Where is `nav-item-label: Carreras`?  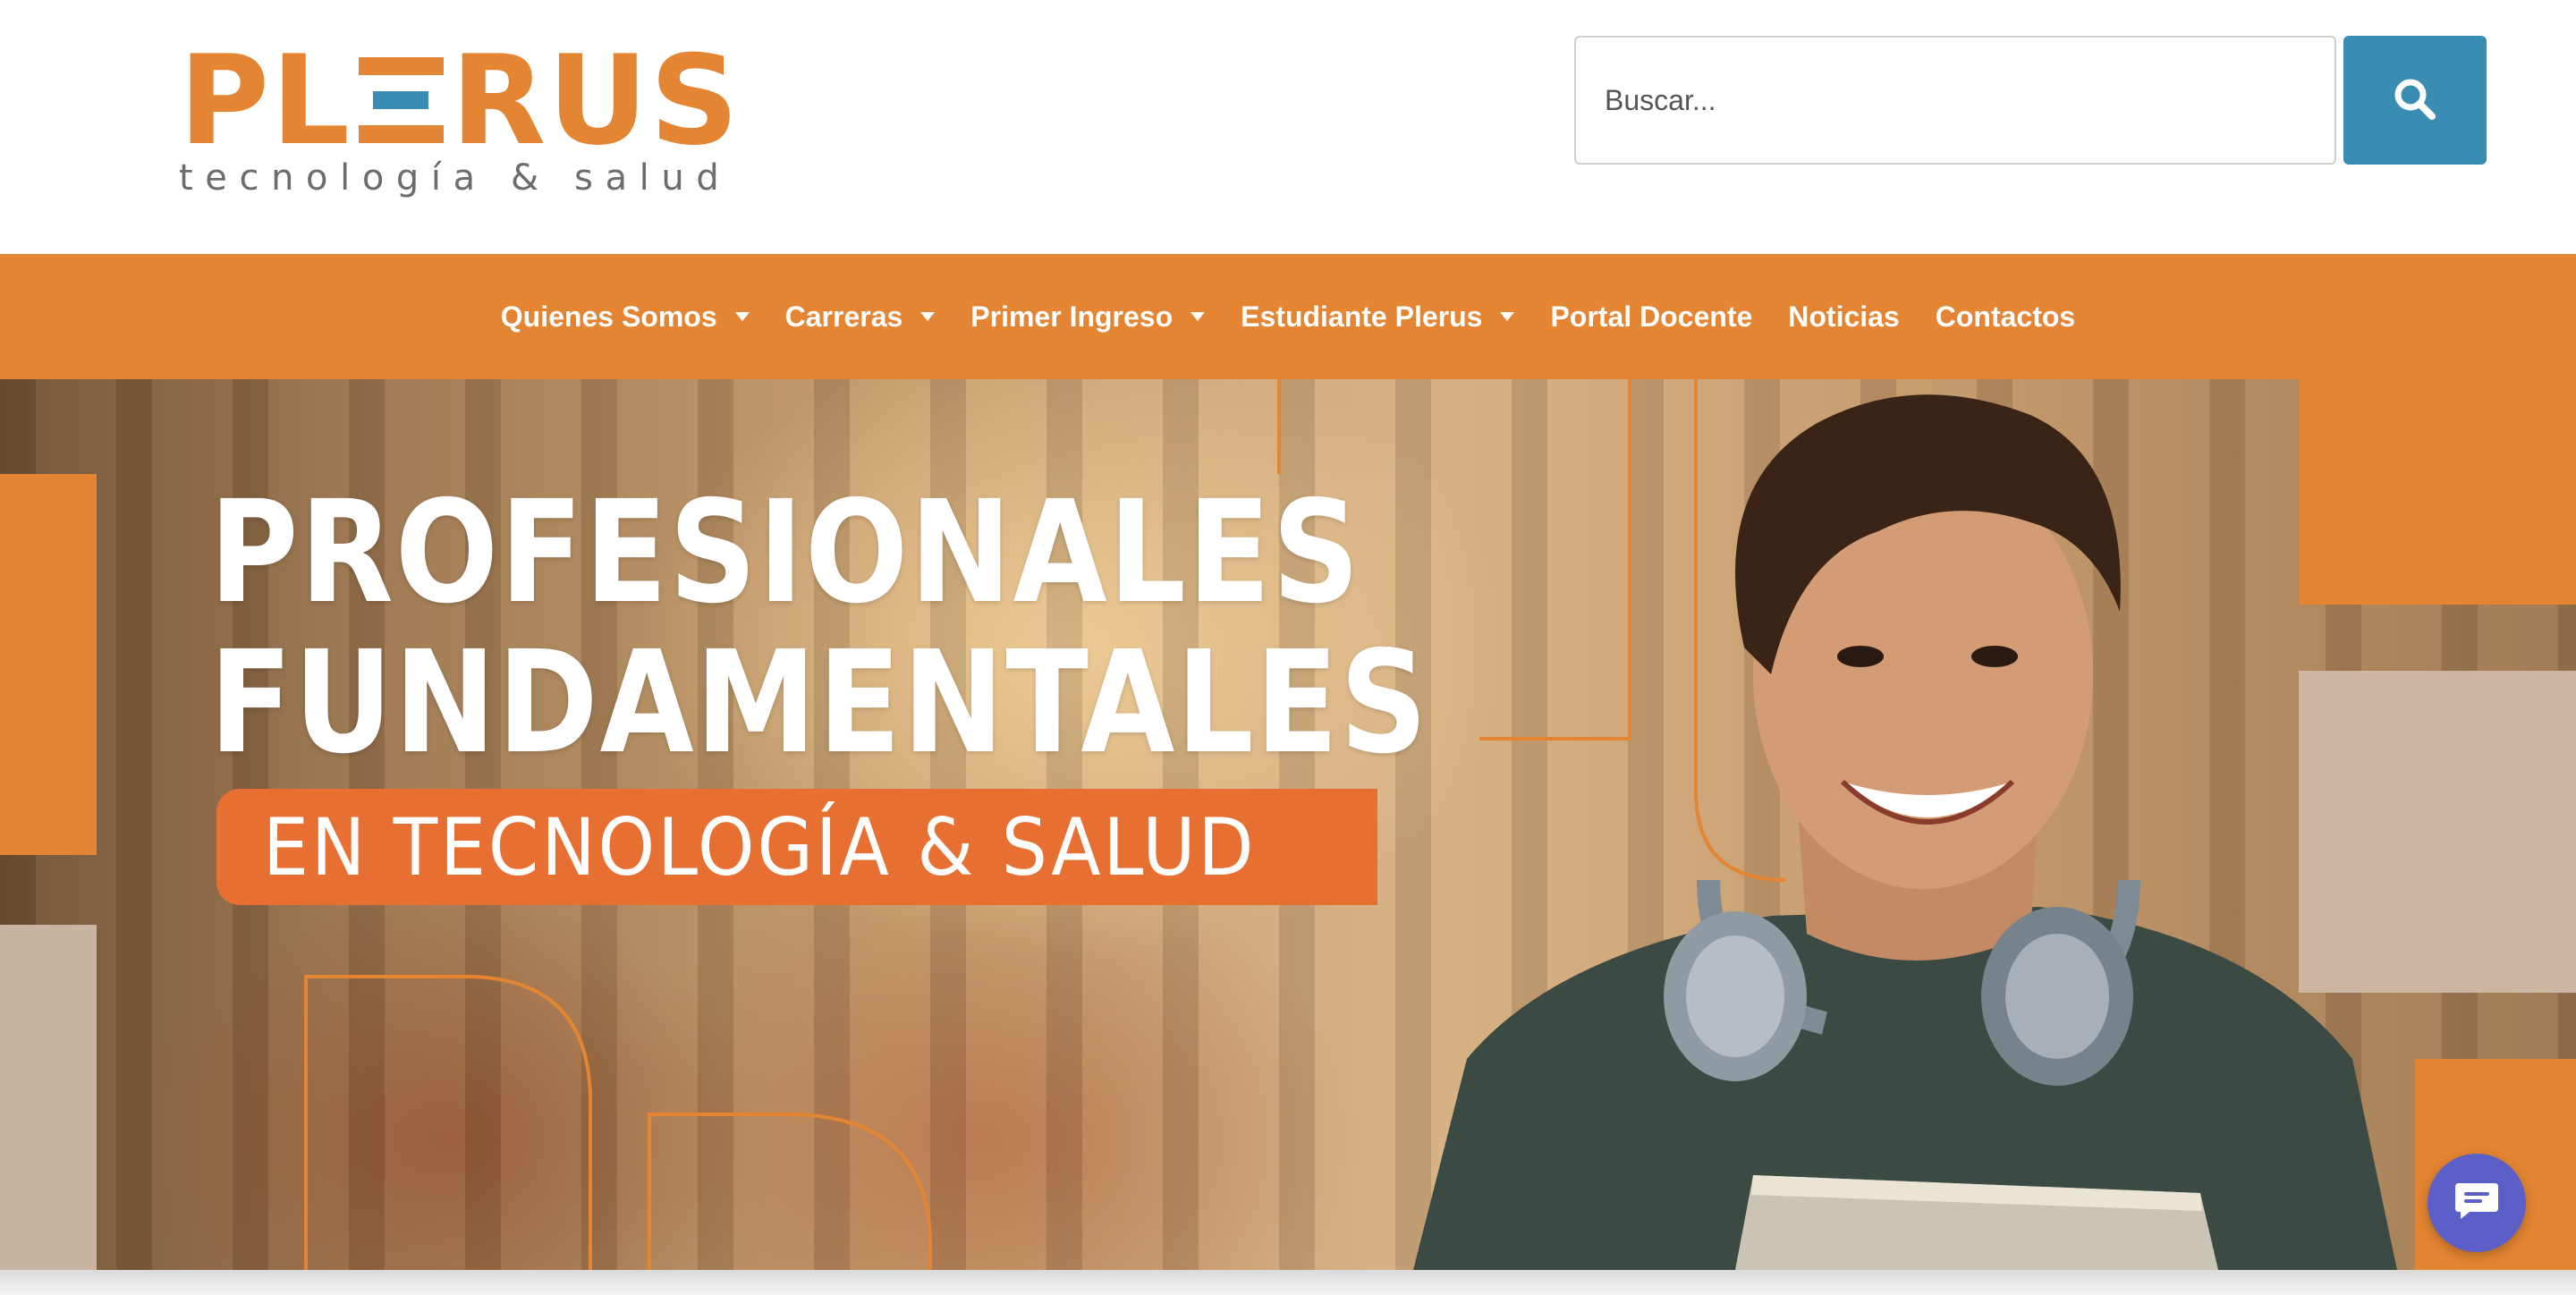 nav-item-label: Carreras is located at coordinates (843, 316).